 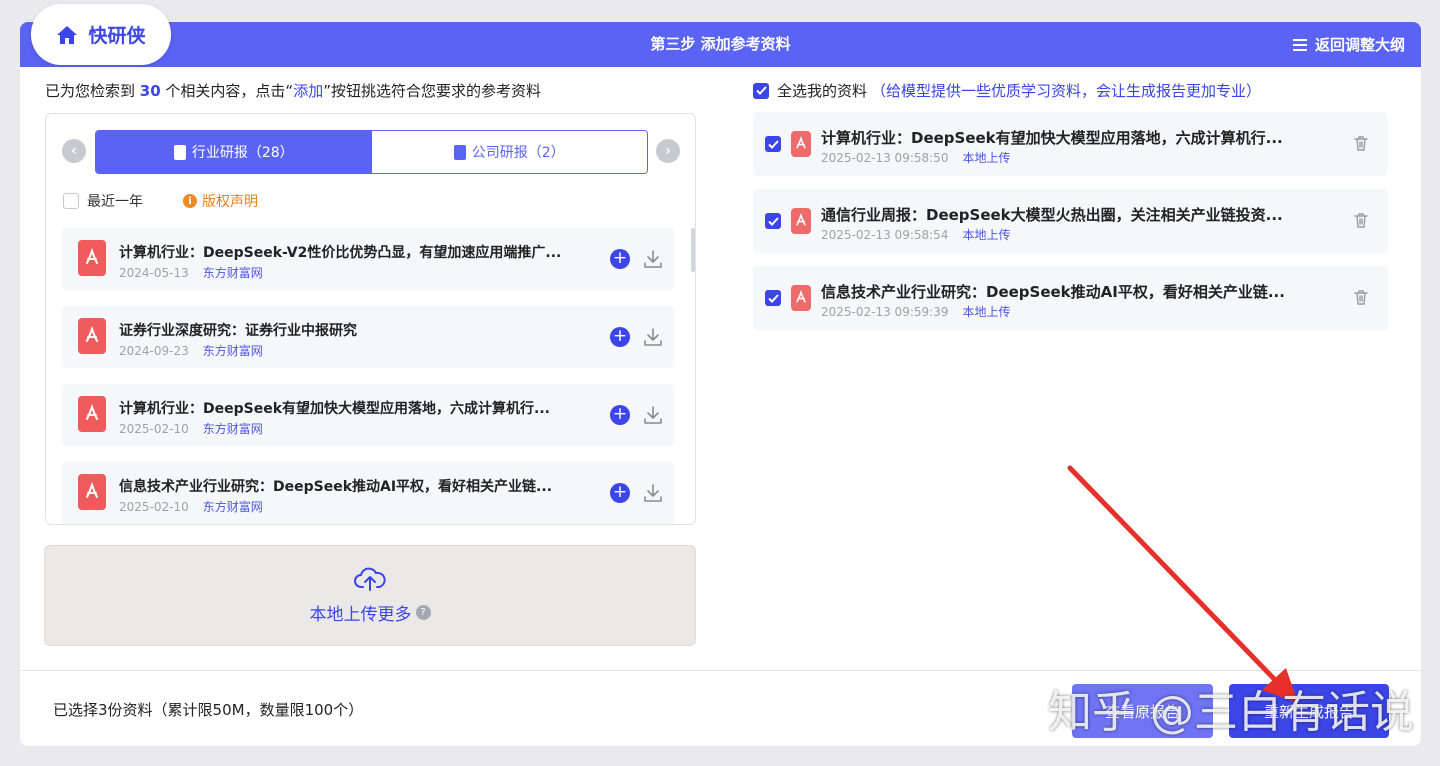 I want to click on select-all-hint: （给模型提供一些优质学习资料，会让生成报告更加专业）, so click(x=1066, y=91).